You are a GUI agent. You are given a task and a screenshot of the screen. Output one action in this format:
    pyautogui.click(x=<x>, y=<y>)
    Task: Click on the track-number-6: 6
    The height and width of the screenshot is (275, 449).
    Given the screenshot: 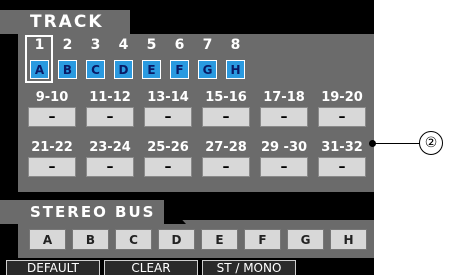 What is the action you would take?
    pyautogui.click(x=179, y=45)
    